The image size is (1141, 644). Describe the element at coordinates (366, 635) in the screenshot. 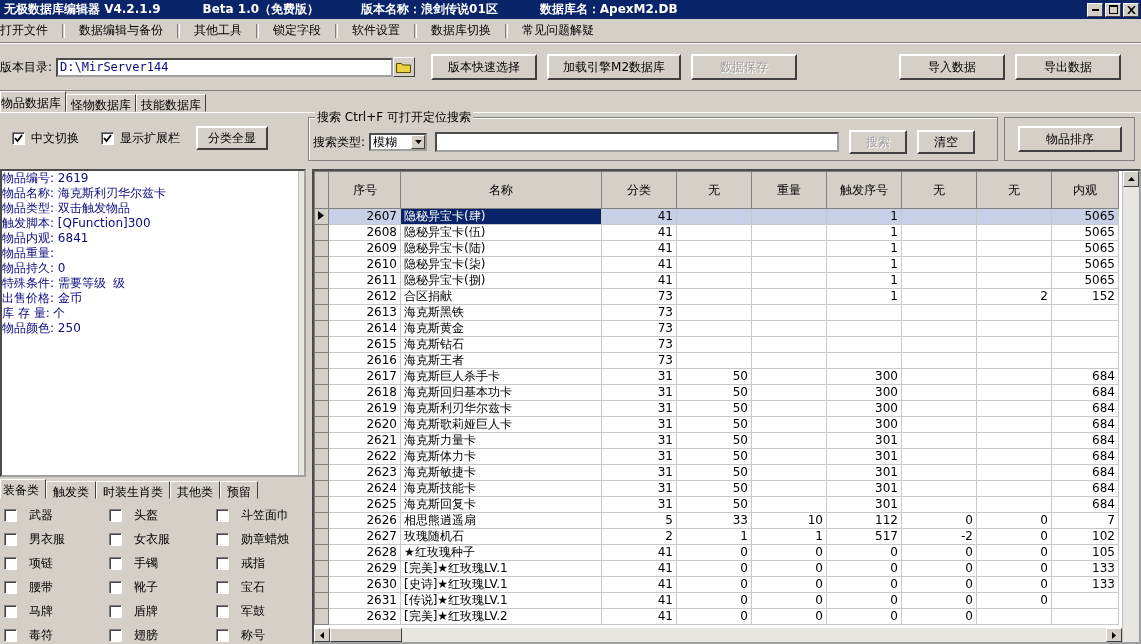

I see `scroll-thumb` at that location.